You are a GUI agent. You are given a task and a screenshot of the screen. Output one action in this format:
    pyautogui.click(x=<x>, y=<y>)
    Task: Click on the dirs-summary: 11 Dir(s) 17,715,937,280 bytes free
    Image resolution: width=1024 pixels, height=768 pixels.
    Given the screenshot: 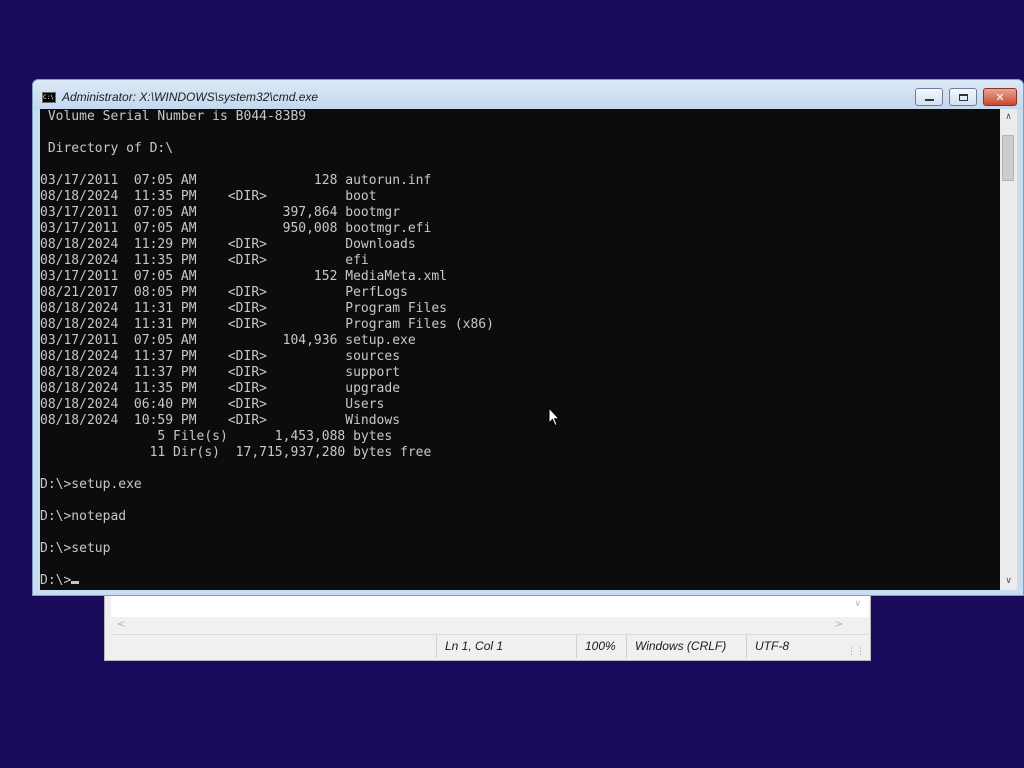 What is the action you would take?
    pyautogui.click(x=236, y=452)
    